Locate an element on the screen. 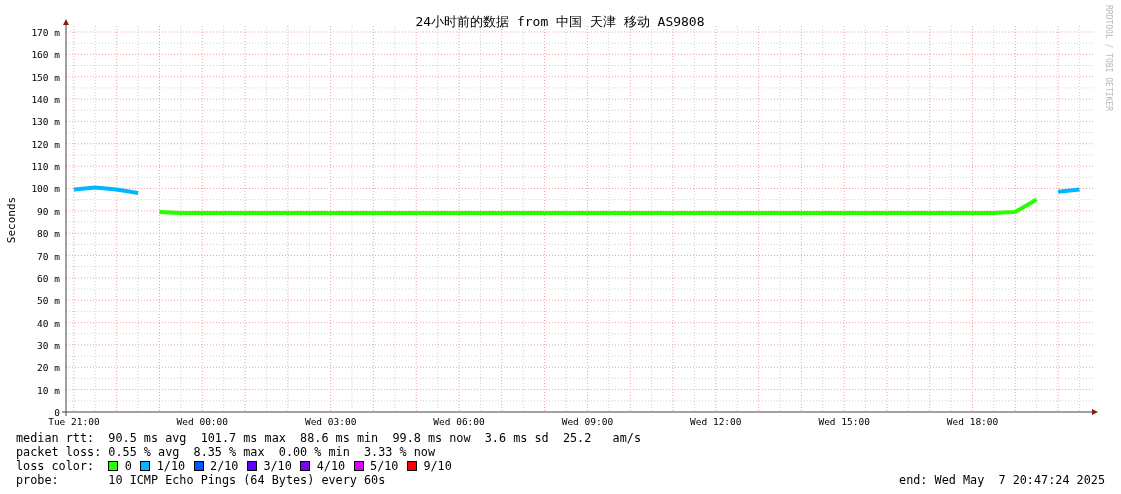 The width and height of the screenshot is (1121, 494). tick-label: 100 m is located at coordinates (45, 189).